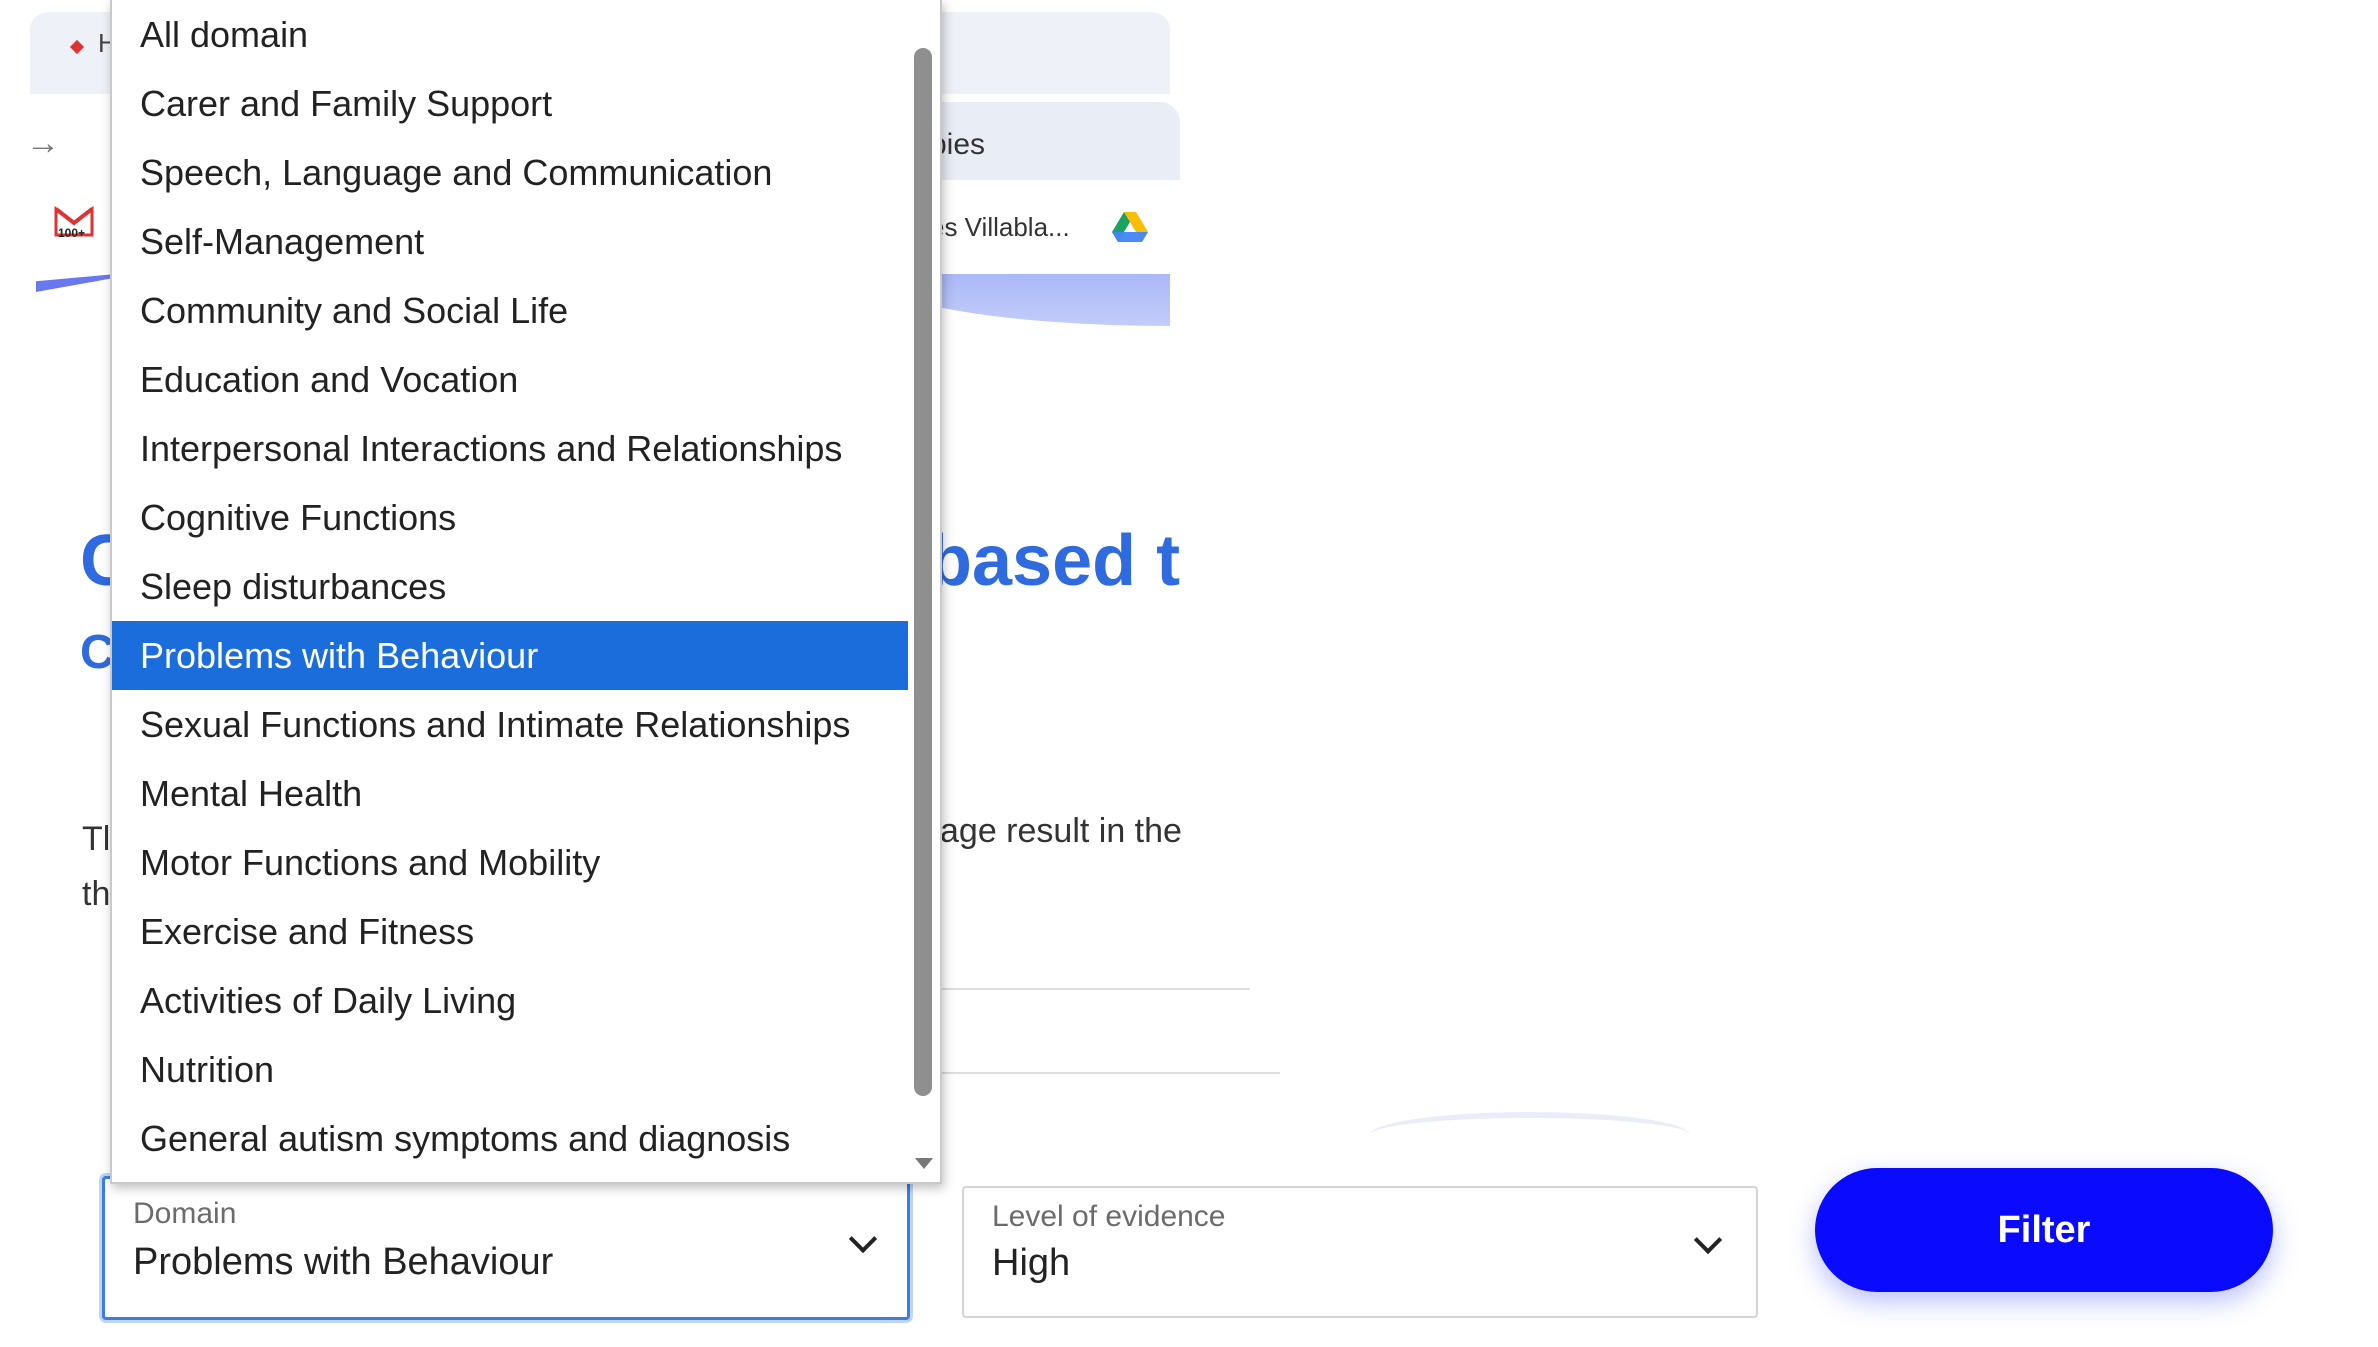  I want to click on dropdown-scrollbar, so click(924, 604).